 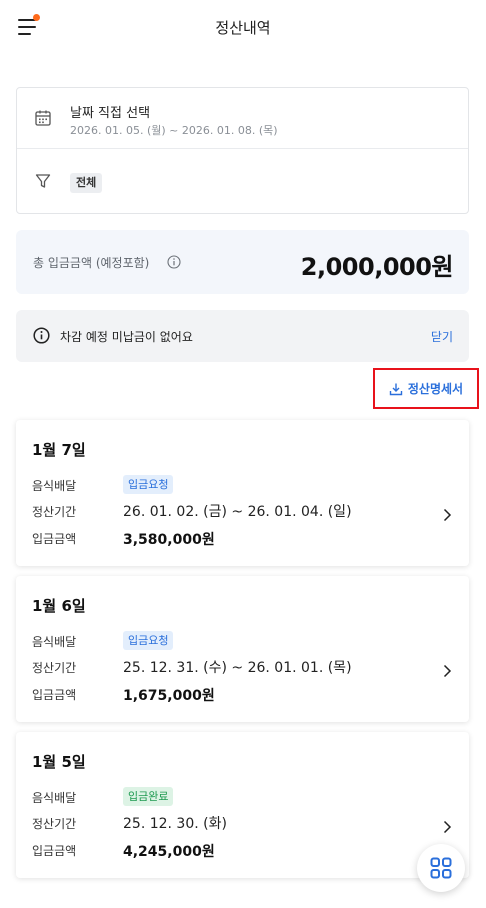 What do you see at coordinates (86, 183) in the screenshot?
I see `type-filter-chip: 전체` at bounding box center [86, 183].